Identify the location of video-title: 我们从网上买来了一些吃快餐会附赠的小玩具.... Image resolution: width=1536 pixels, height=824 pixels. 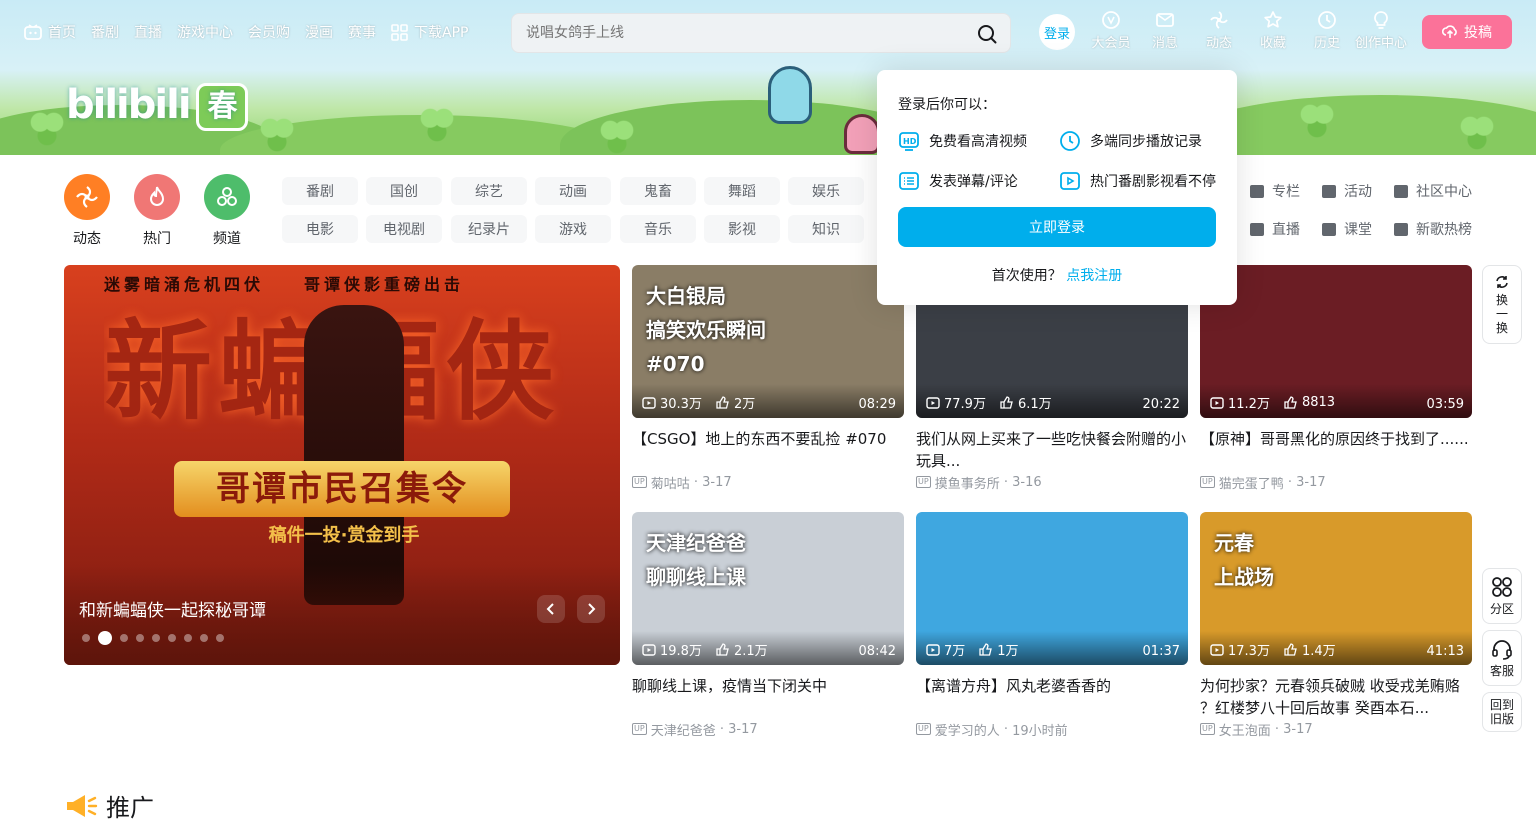
(1052, 450).